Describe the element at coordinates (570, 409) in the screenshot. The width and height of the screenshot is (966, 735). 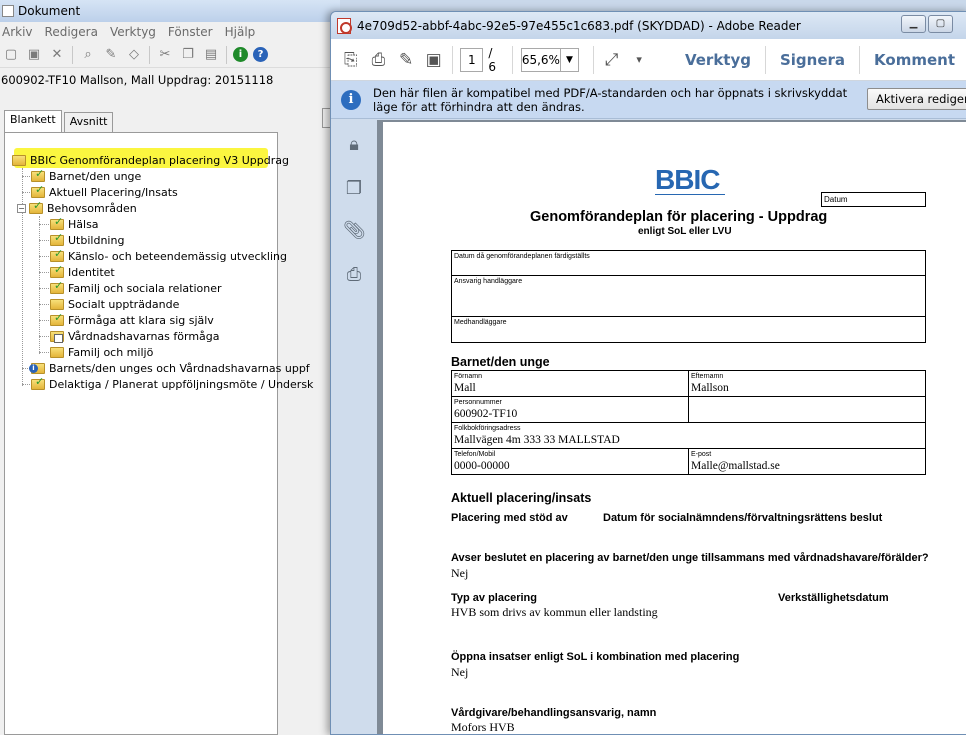
I see `field-personnummer: Personnummer 600902-TF10` at that location.